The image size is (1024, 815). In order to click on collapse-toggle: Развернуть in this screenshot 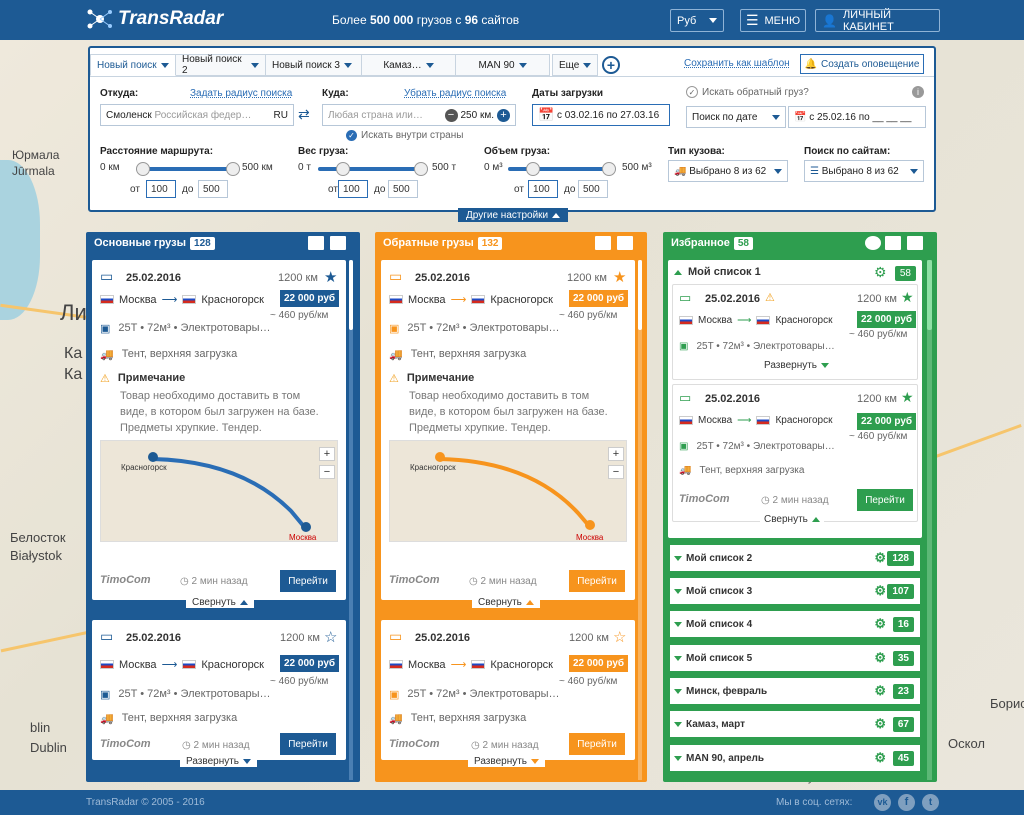, I will do `click(797, 365)`.